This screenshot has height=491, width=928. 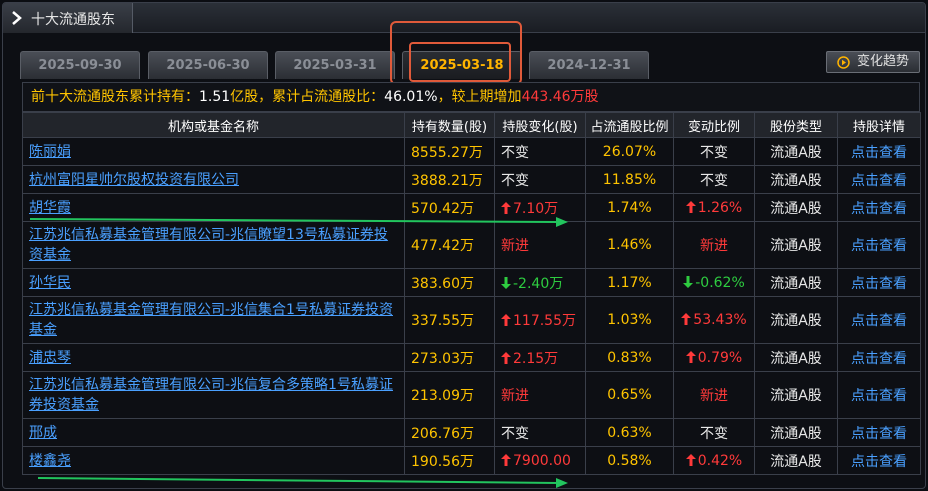 I want to click on col-header-type: 股份类型, so click(x=796, y=125).